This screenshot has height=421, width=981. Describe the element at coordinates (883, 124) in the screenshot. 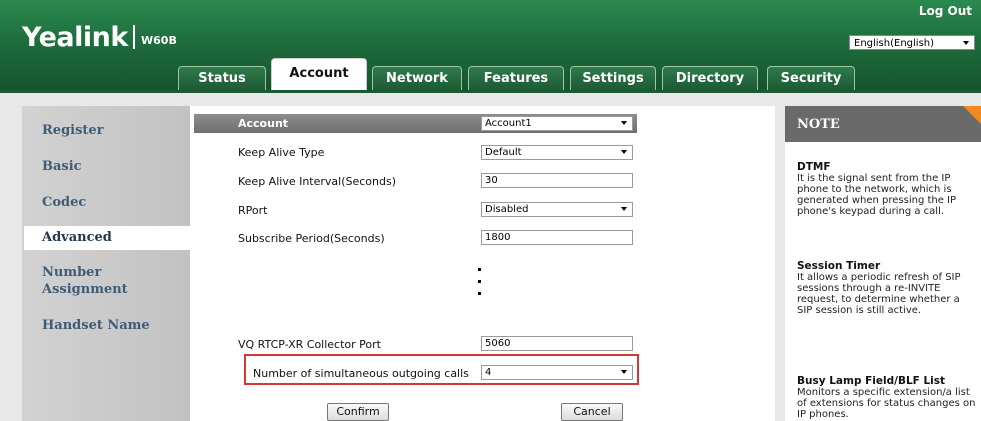

I see `note-header: NOTE` at that location.